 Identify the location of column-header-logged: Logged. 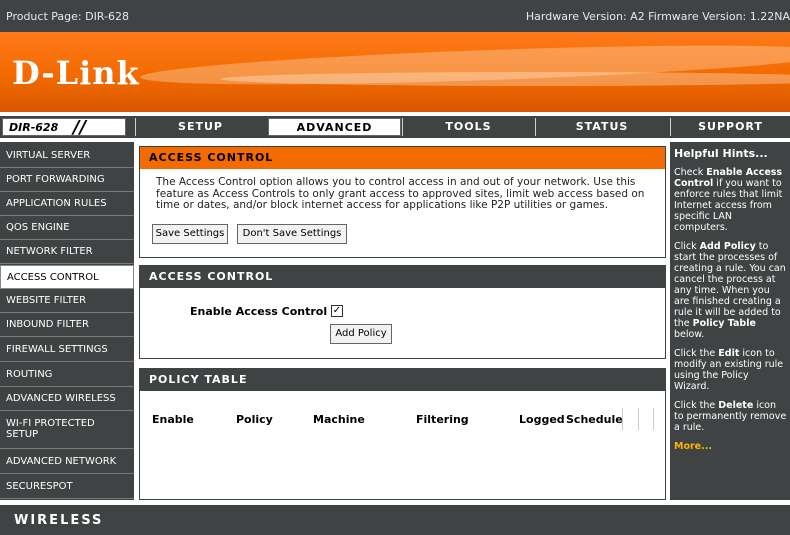
(542, 419).